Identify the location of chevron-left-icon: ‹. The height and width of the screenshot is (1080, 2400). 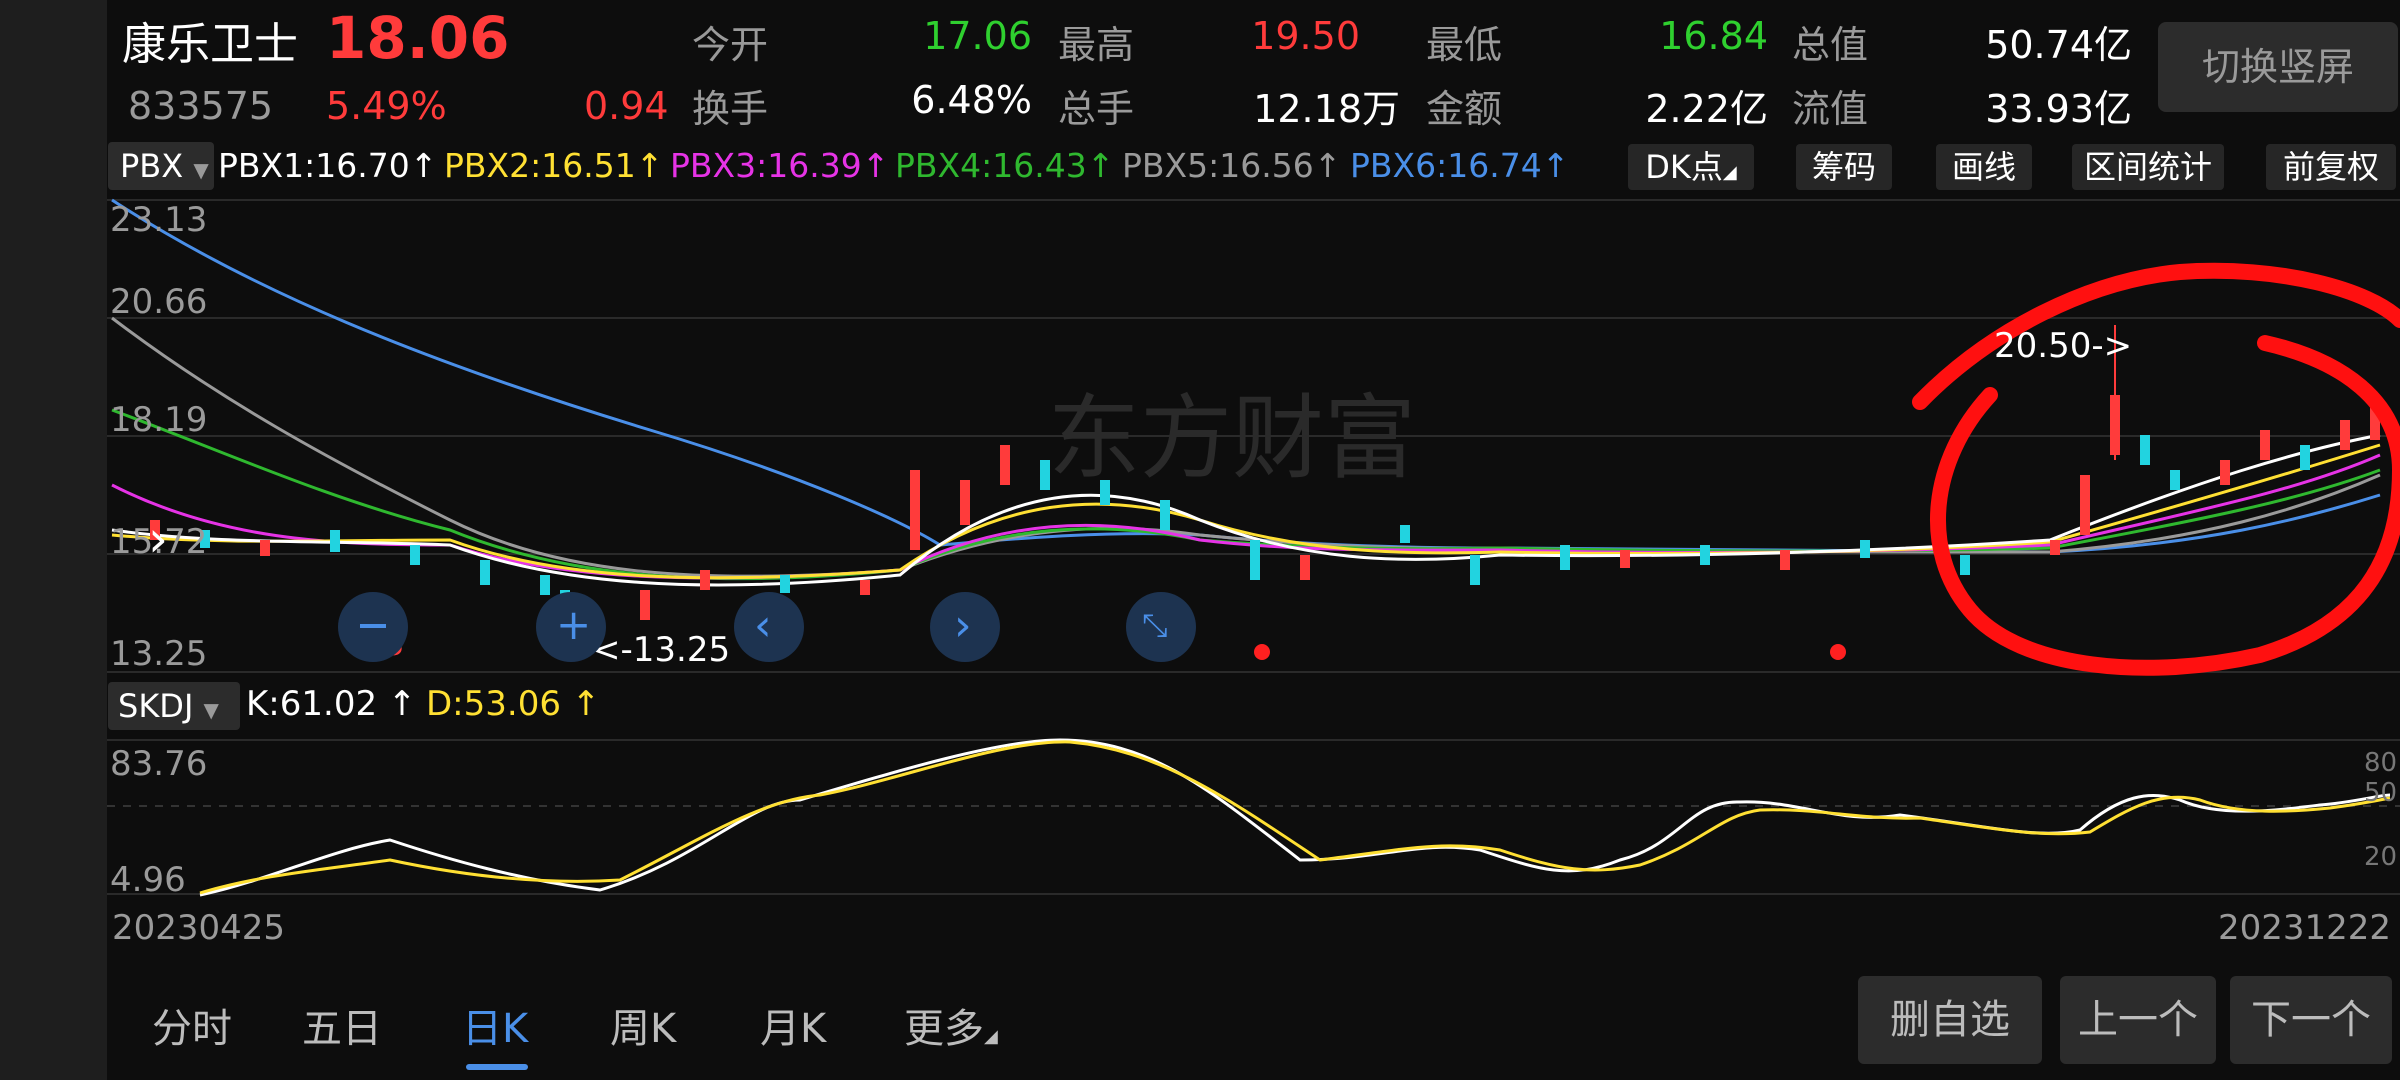
(763, 625).